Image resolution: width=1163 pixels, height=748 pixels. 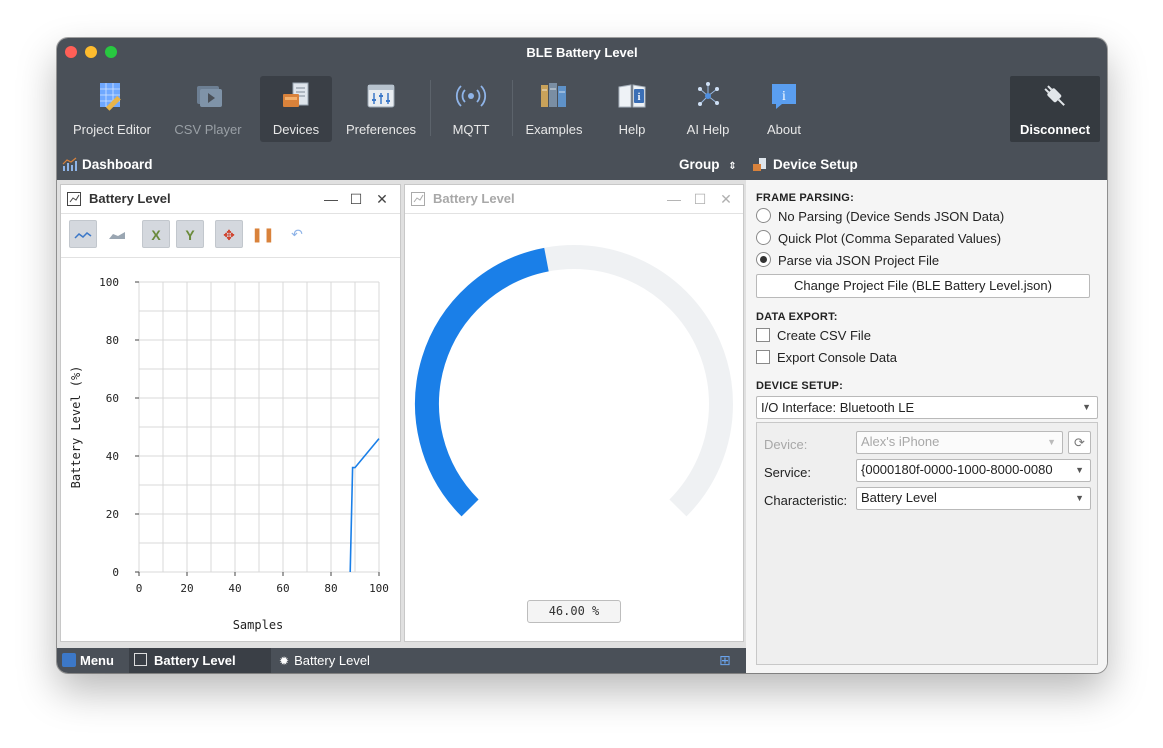 I want to click on radio-json-project: Parse via JSON Project File, so click(x=847, y=261).